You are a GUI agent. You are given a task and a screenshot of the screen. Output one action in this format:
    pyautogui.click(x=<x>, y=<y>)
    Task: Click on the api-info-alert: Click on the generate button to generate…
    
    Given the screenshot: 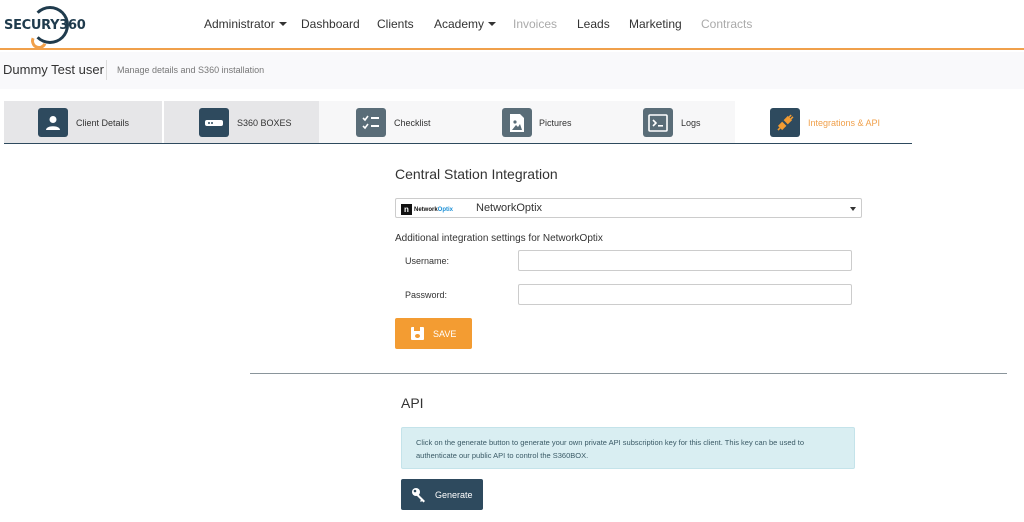 What is the action you would take?
    pyautogui.click(x=628, y=448)
    